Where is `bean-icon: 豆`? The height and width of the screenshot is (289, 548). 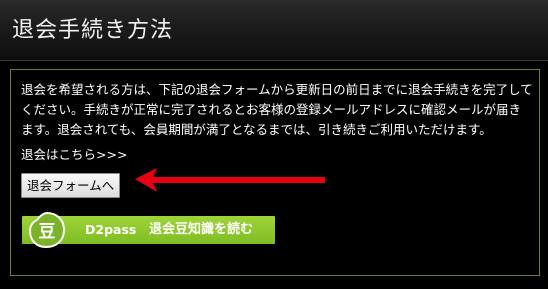 bean-icon: 豆 is located at coordinates (47, 230).